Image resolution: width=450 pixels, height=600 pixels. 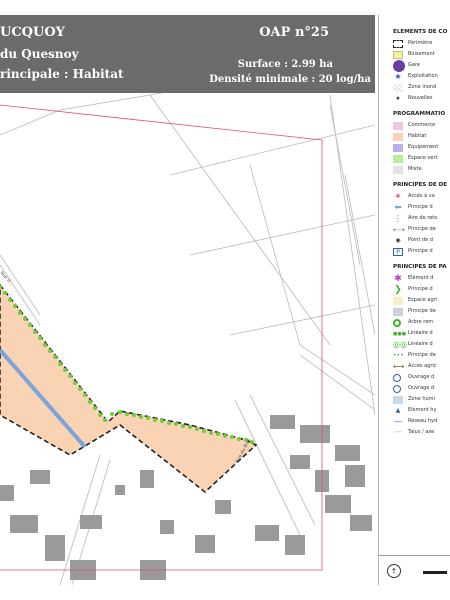 What do you see at coordinates (423, 158) in the screenshot?
I see `legend-item-label: Espace vert` at bounding box center [423, 158].